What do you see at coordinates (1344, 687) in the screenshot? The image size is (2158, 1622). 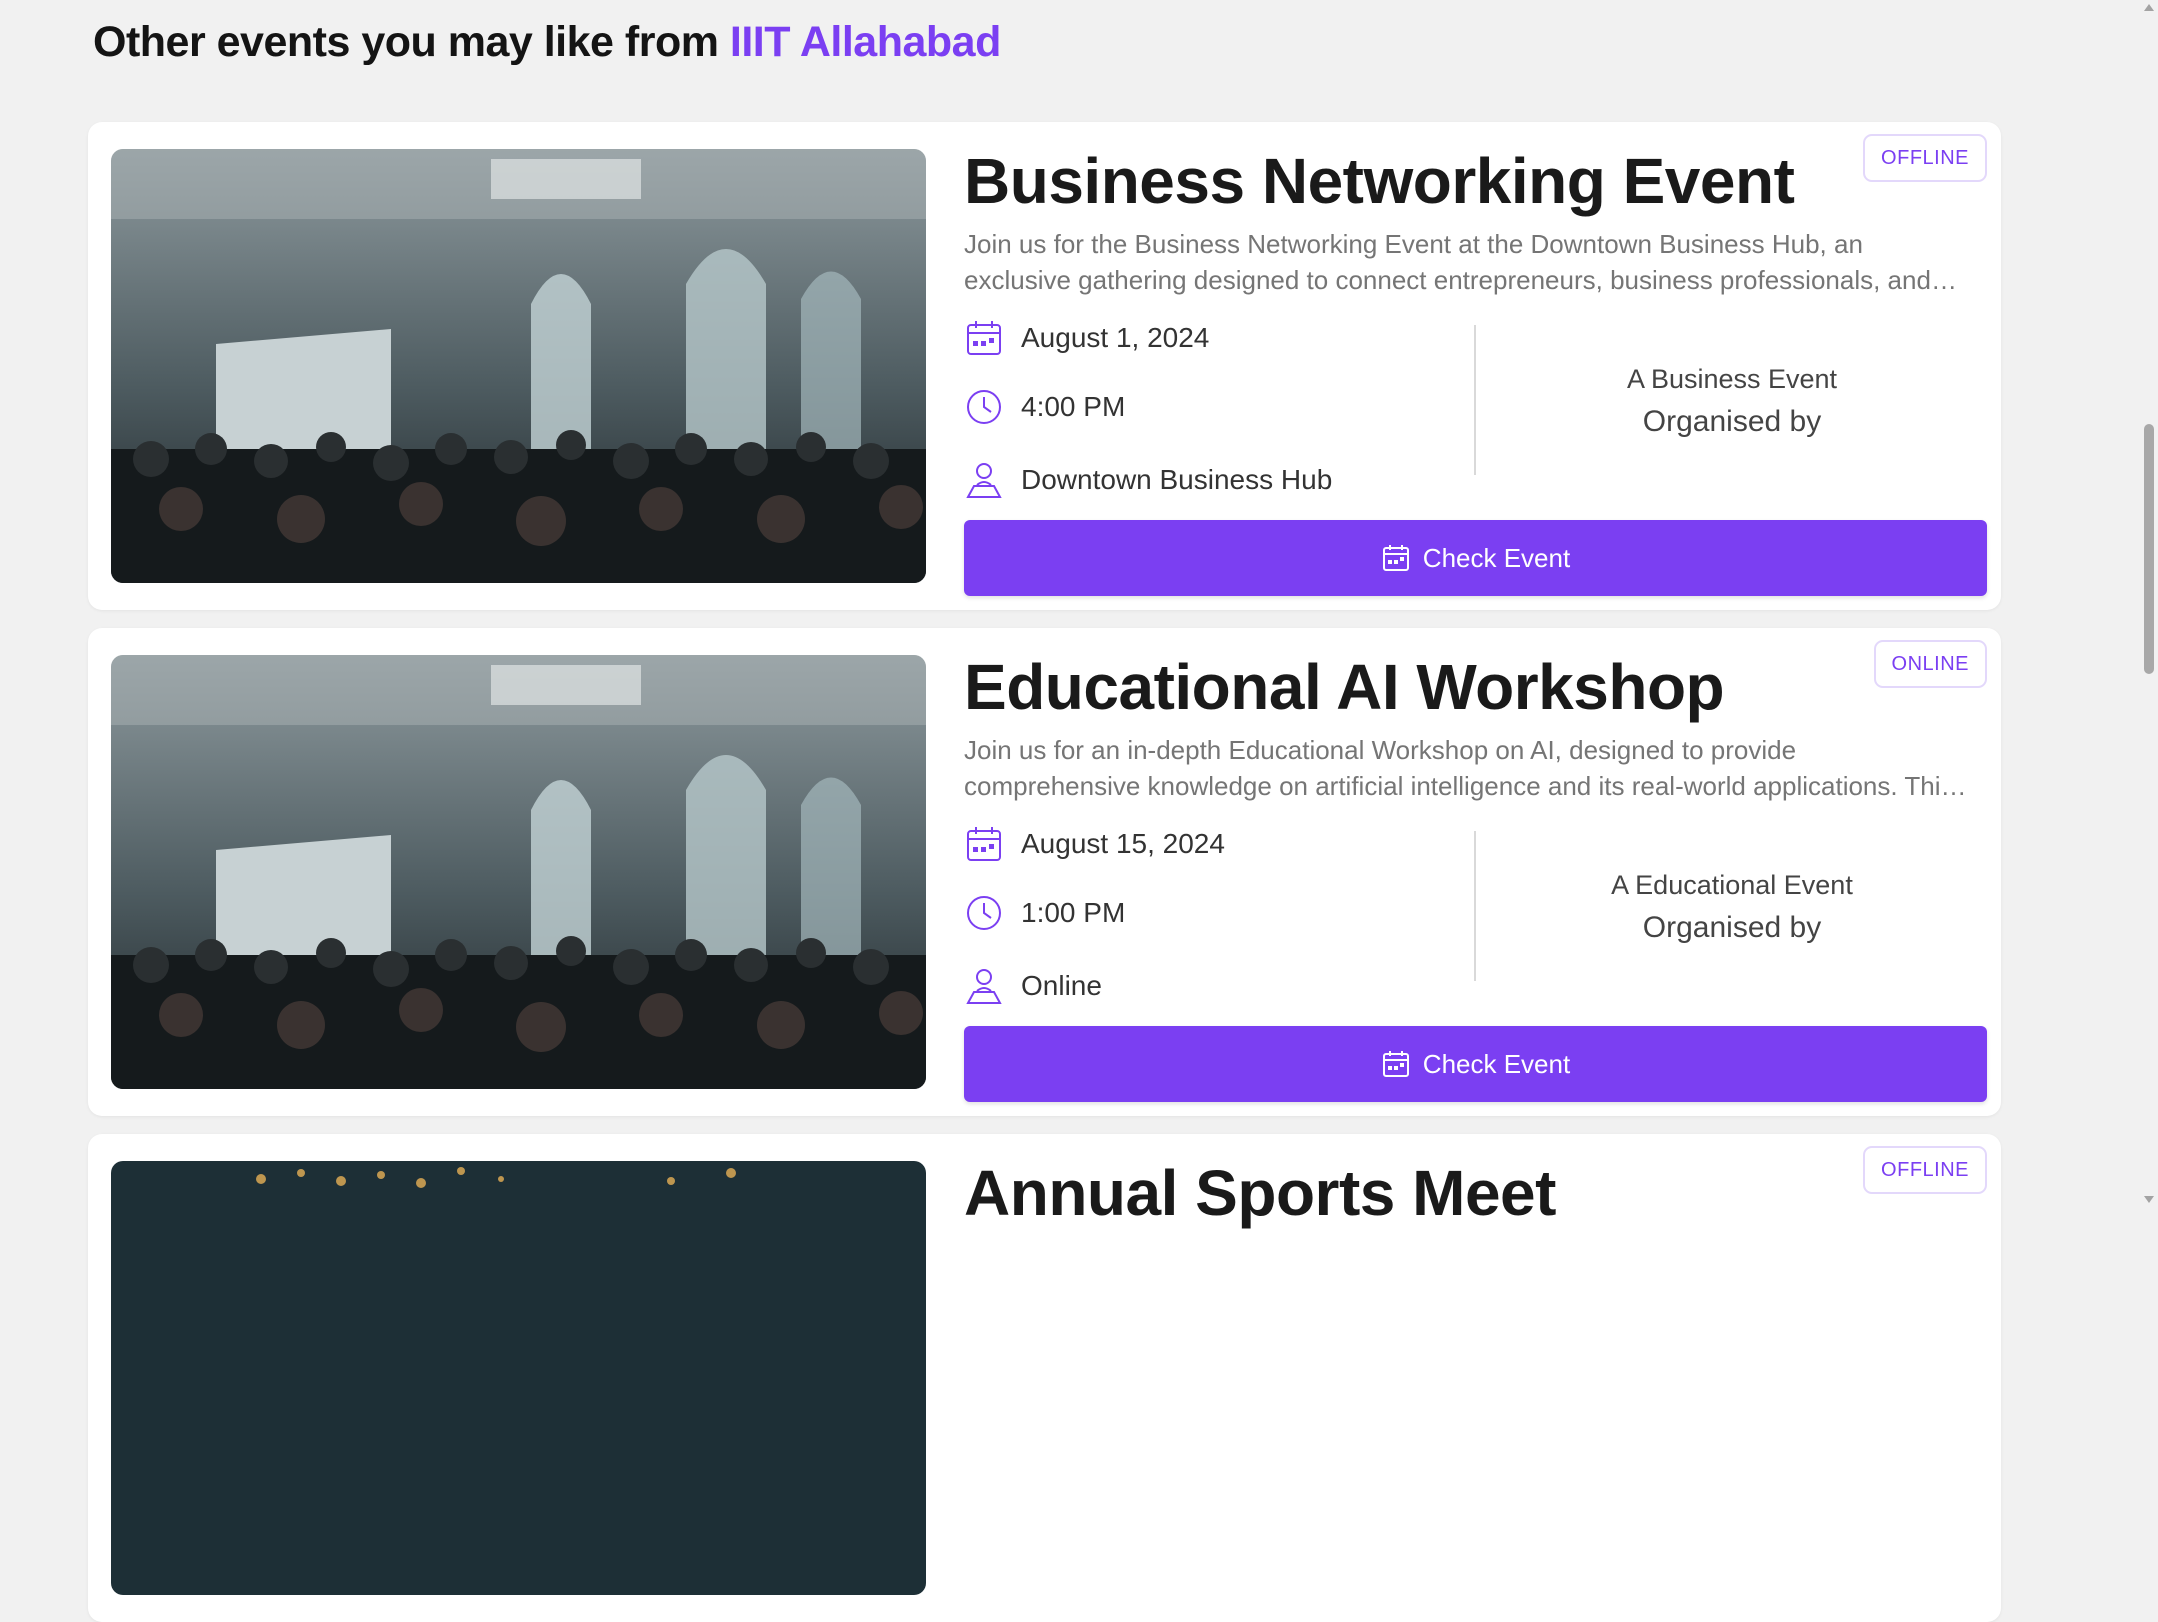 I see `event-title: Educational AI Workshop` at bounding box center [1344, 687].